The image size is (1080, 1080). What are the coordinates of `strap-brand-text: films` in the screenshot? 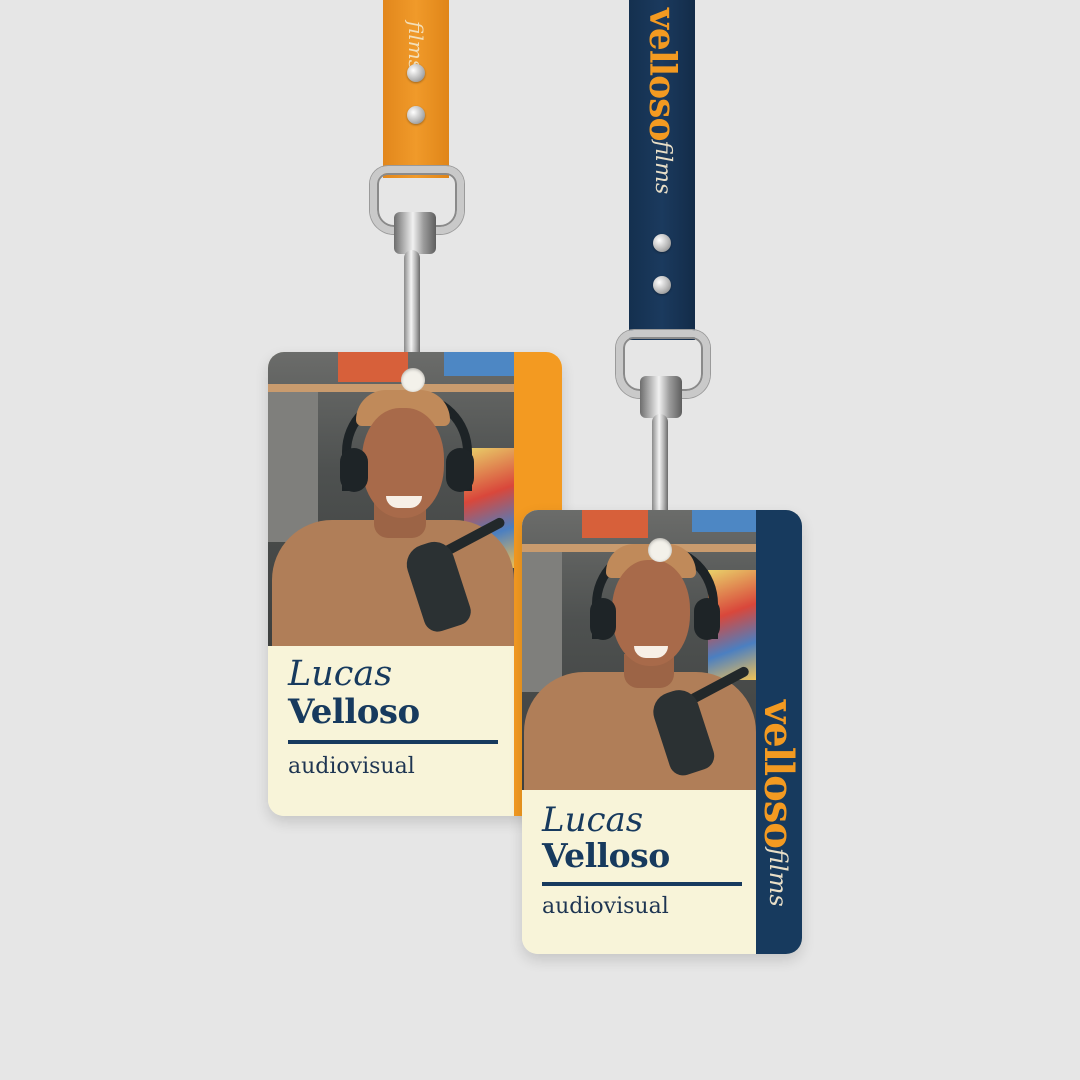 It's located at (416, 45).